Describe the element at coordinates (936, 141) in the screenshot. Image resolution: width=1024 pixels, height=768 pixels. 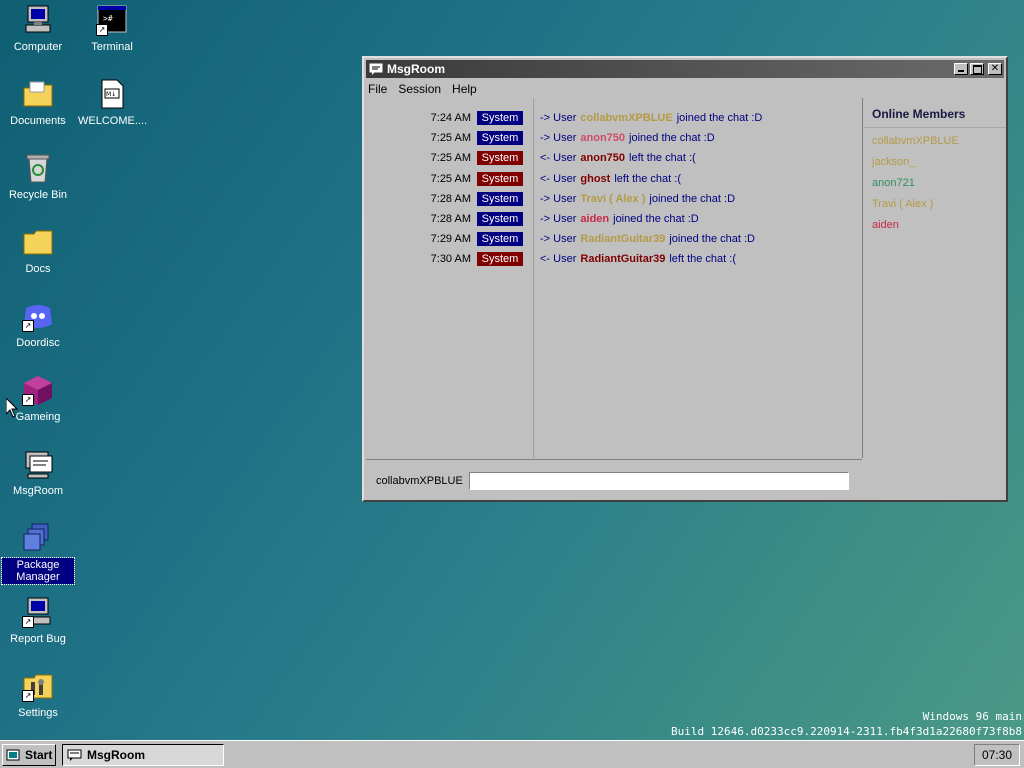
I see `member-item: collabvmXPBLUE` at that location.